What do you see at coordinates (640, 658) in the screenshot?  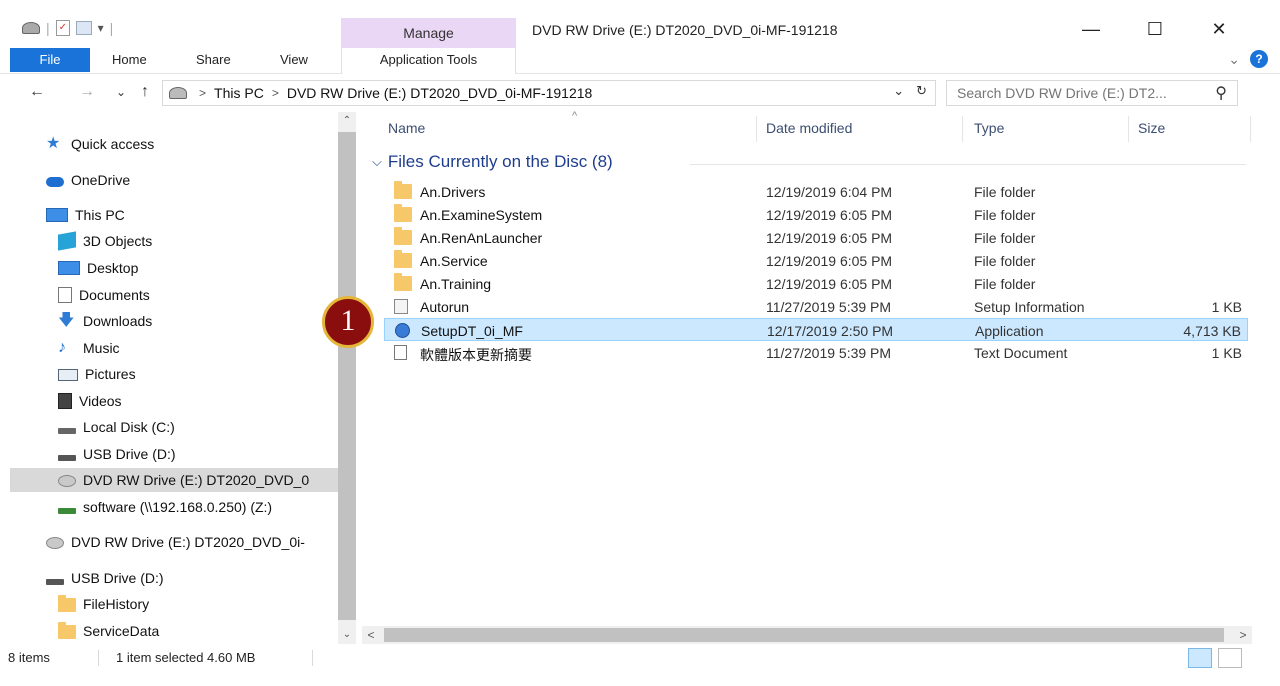 I see `status-bar: 8 items 1 item selected 4.60 MB` at bounding box center [640, 658].